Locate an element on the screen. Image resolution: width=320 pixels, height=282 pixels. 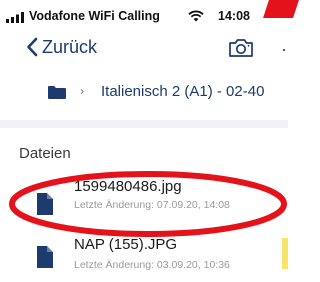
section-divider is located at coordinates (144, 124).